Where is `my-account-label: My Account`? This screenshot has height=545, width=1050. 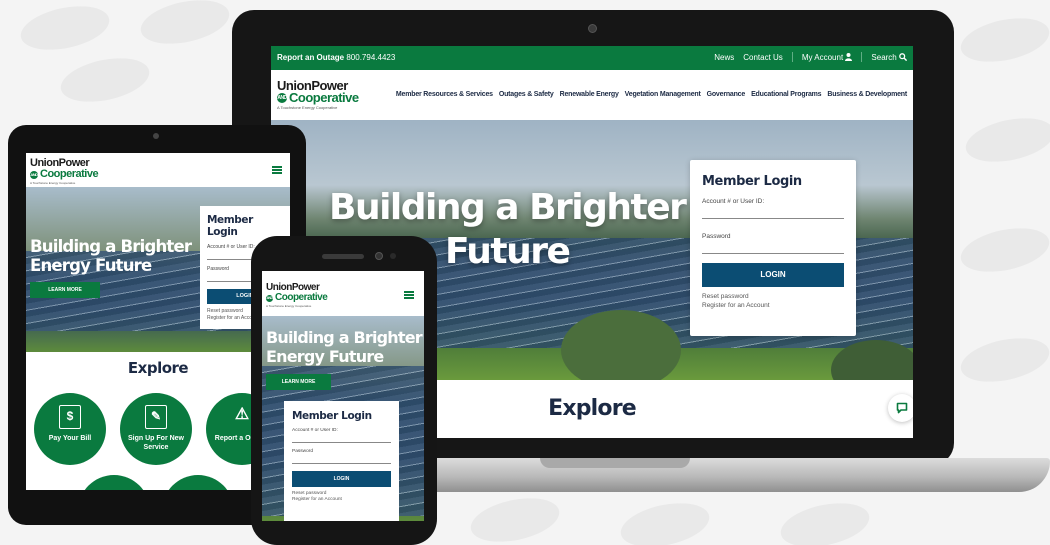 my-account-label: My Account is located at coordinates (822, 57).